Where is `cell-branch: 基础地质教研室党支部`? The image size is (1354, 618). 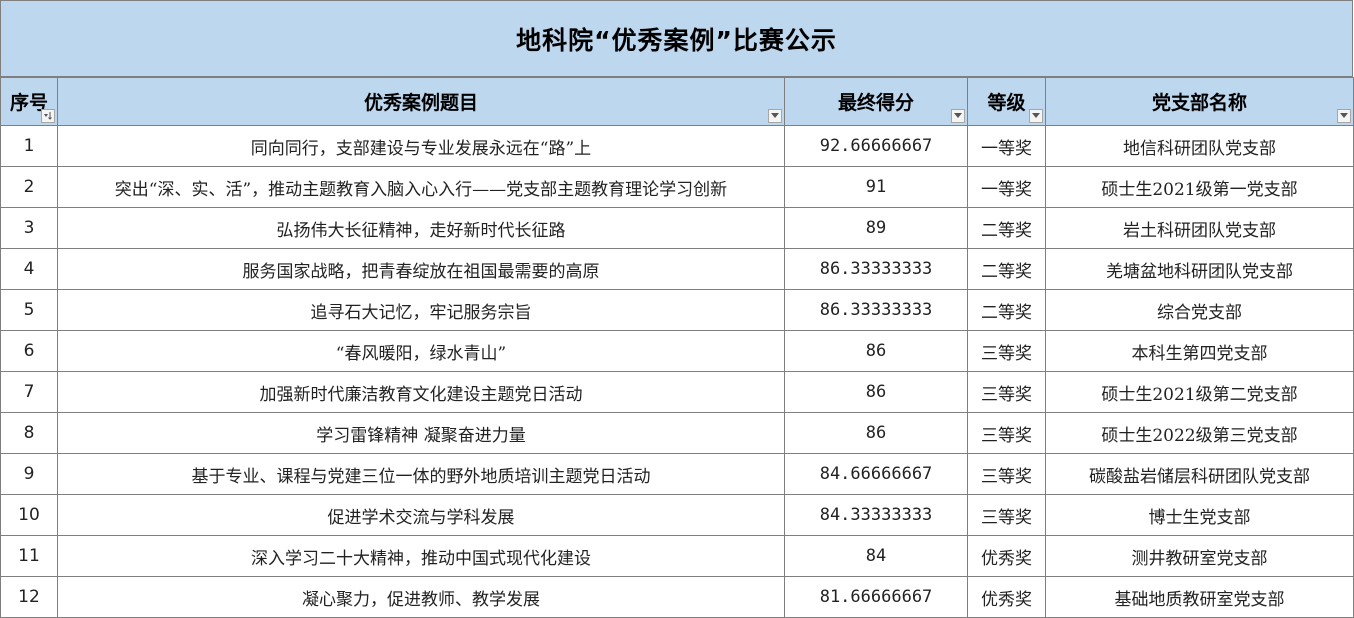 cell-branch: 基础地质教研室党支部 is located at coordinates (1199, 597).